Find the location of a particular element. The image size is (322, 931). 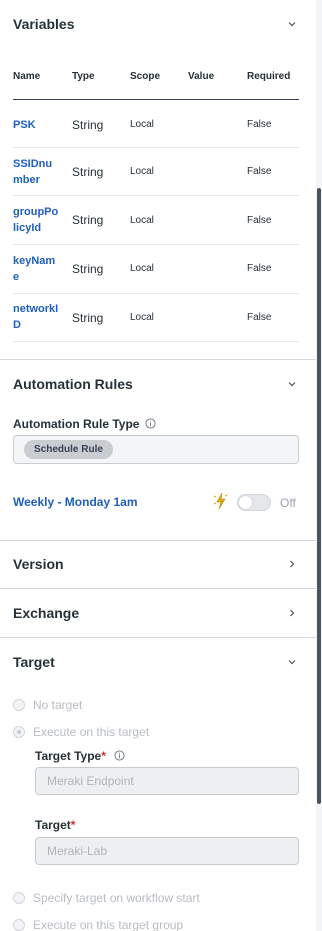

radio-execute-on-target: Execute on this target is located at coordinates (81, 732).